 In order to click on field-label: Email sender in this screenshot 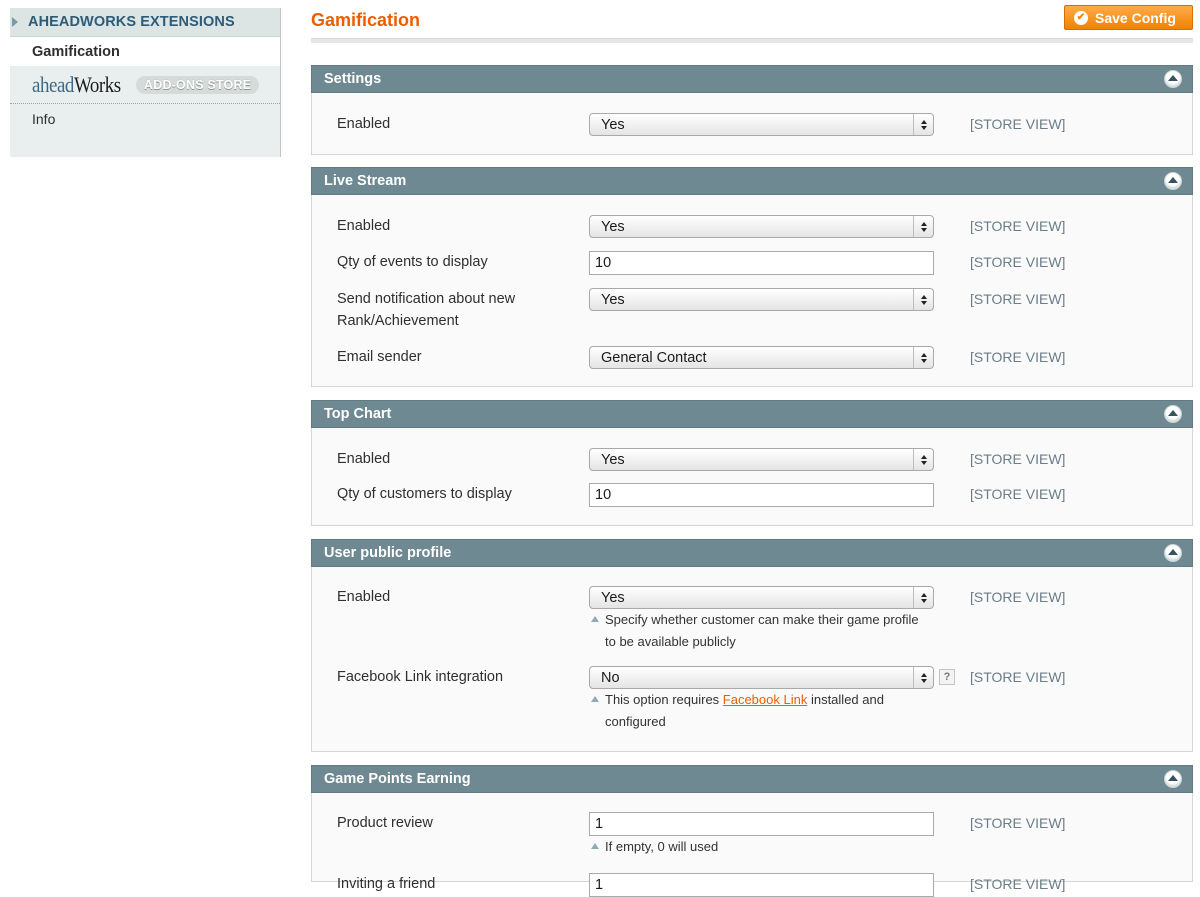, I will do `click(379, 357)`.